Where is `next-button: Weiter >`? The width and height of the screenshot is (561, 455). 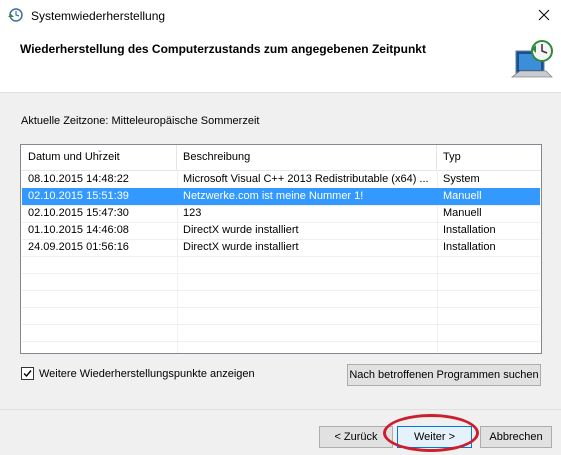 next-button: Weiter > is located at coordinates (434, 437).